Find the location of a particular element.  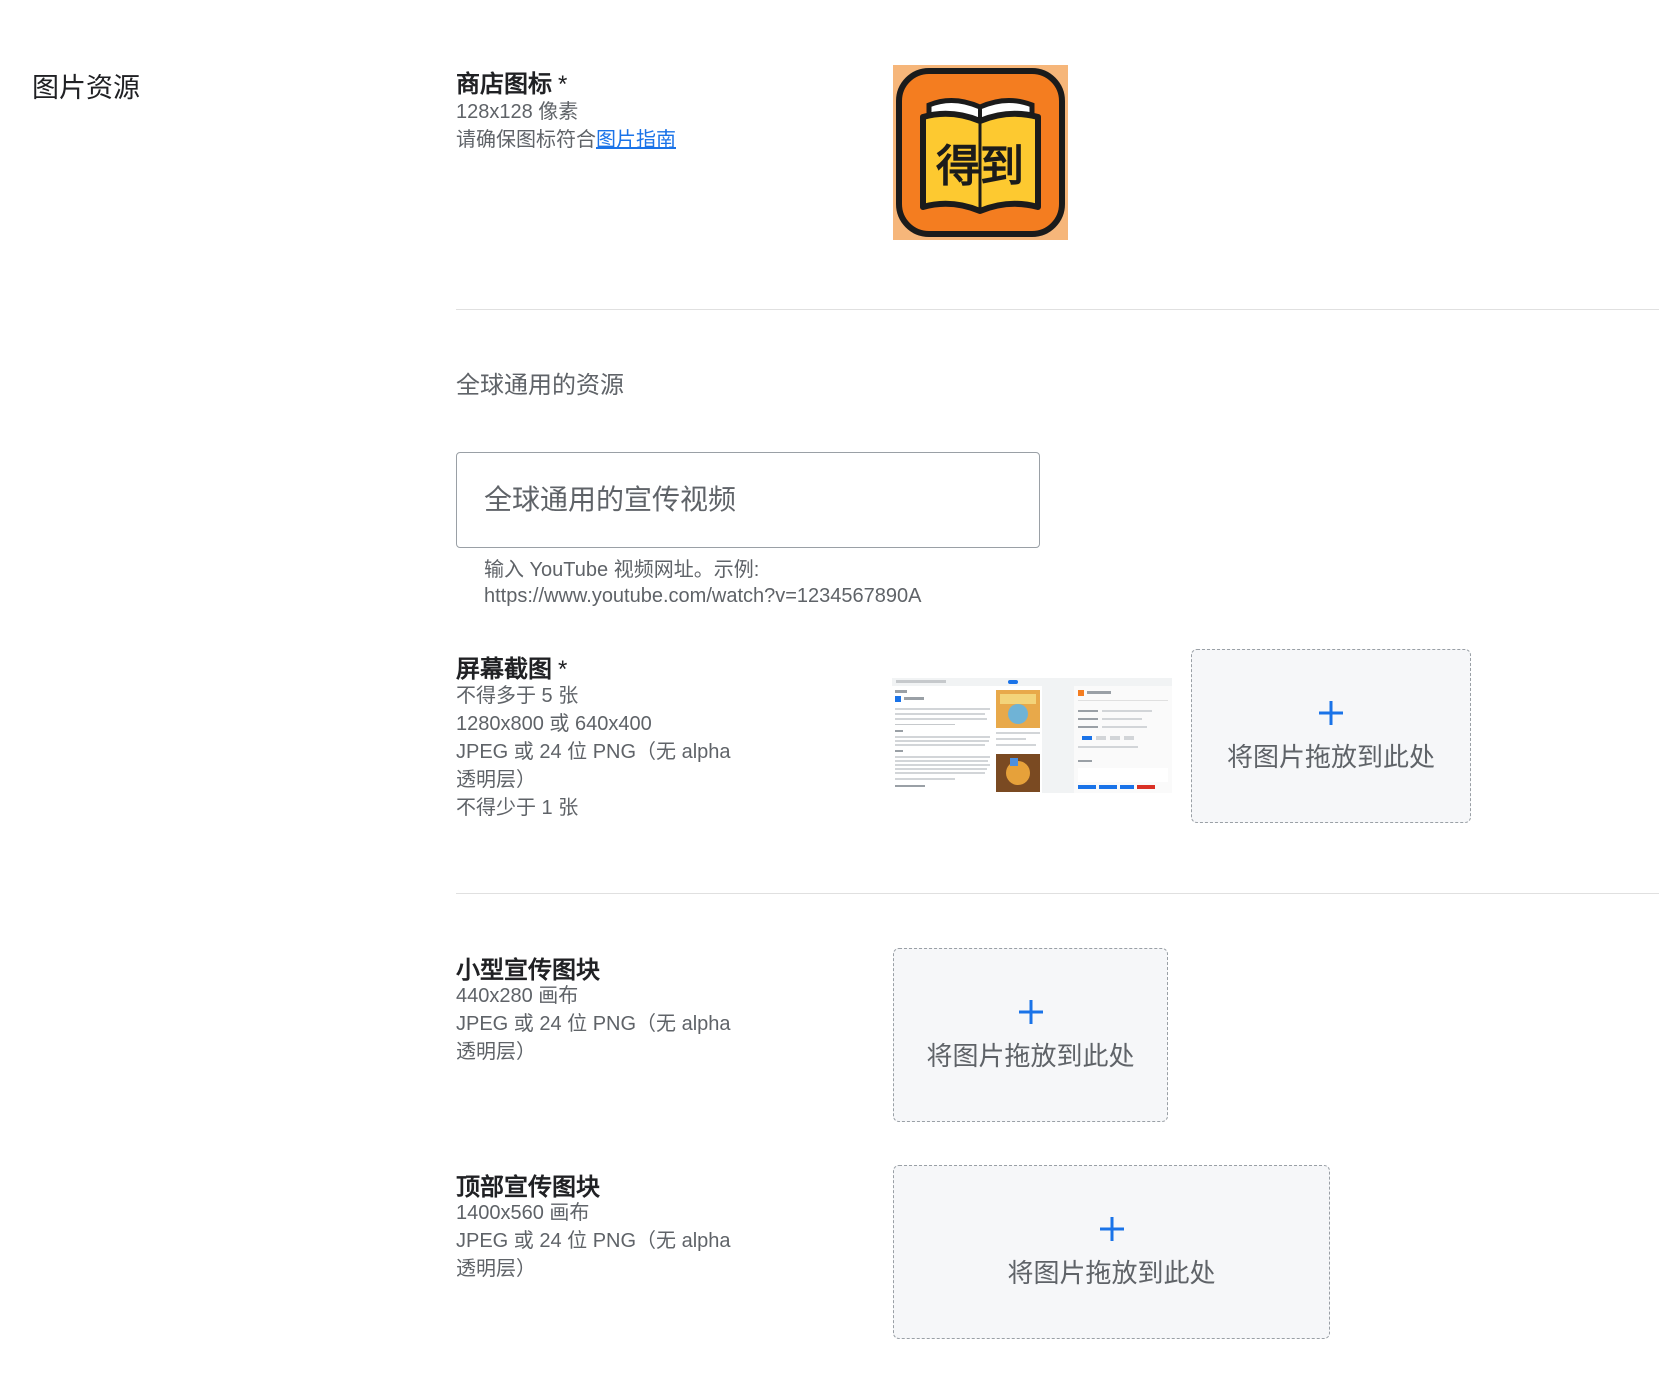

screenshot-preview-image is located at coordinates (1032, 735).